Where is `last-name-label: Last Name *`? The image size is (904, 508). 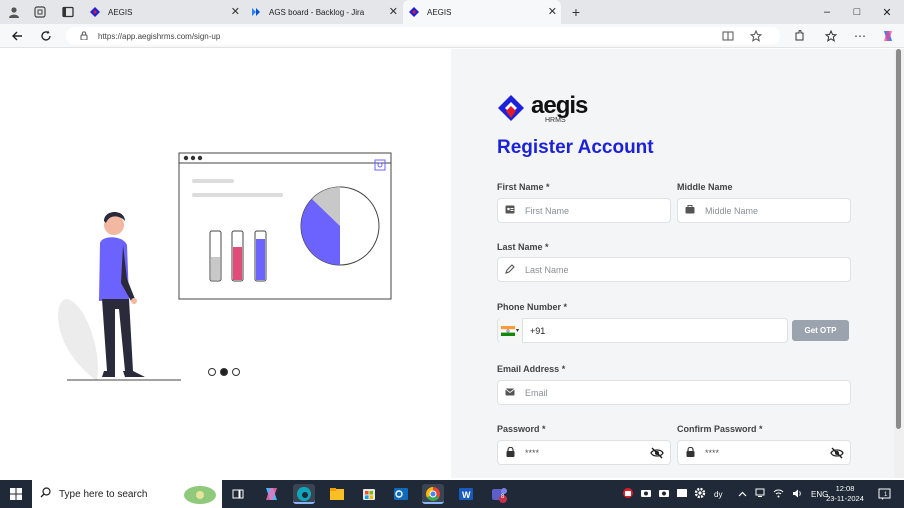
last-name-label: Last Name * is located at coordinates (523, 247).